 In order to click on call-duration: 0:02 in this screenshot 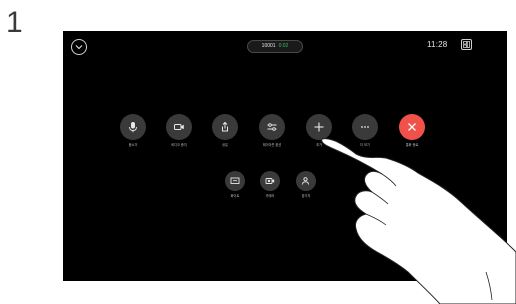, I will do `click(283, 46)`.